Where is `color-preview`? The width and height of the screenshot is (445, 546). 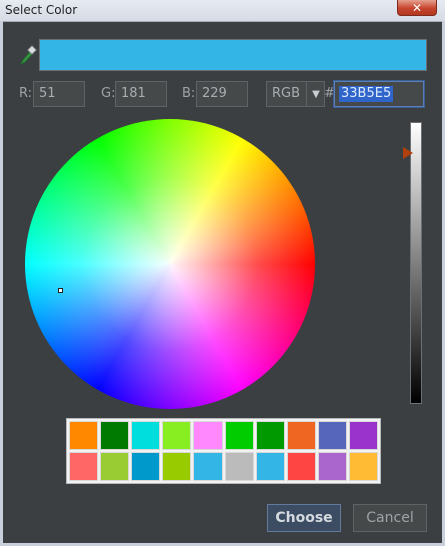
color-preview is located at coordinates (233, 55).